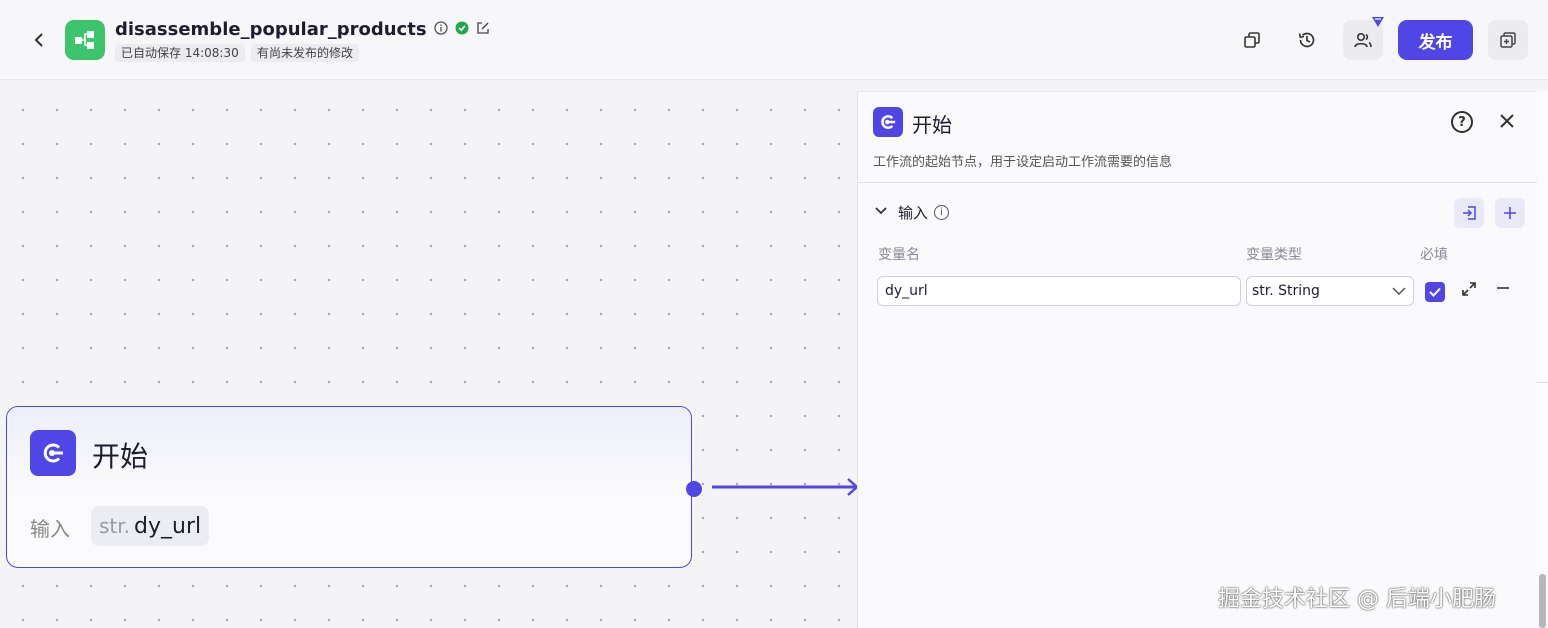 The width and height of the screenshot is (1548, 628). Describe the element at coordinates (1435, 40) in the screenshot. I see `publish-button: 发布` at that location.